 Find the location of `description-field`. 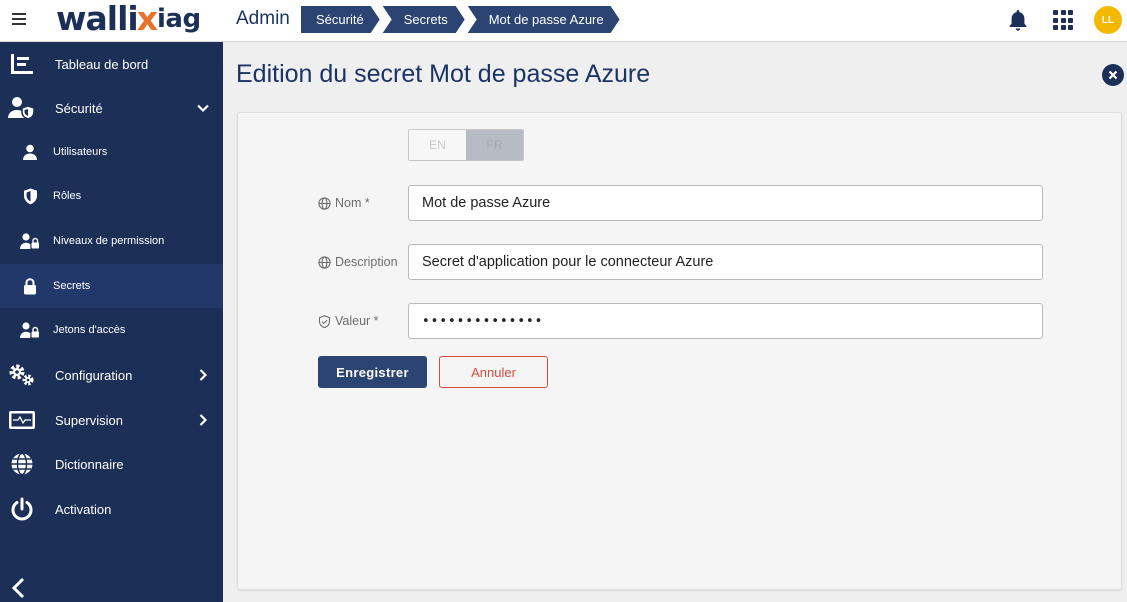

description-field is located at coordinates (725, 262).